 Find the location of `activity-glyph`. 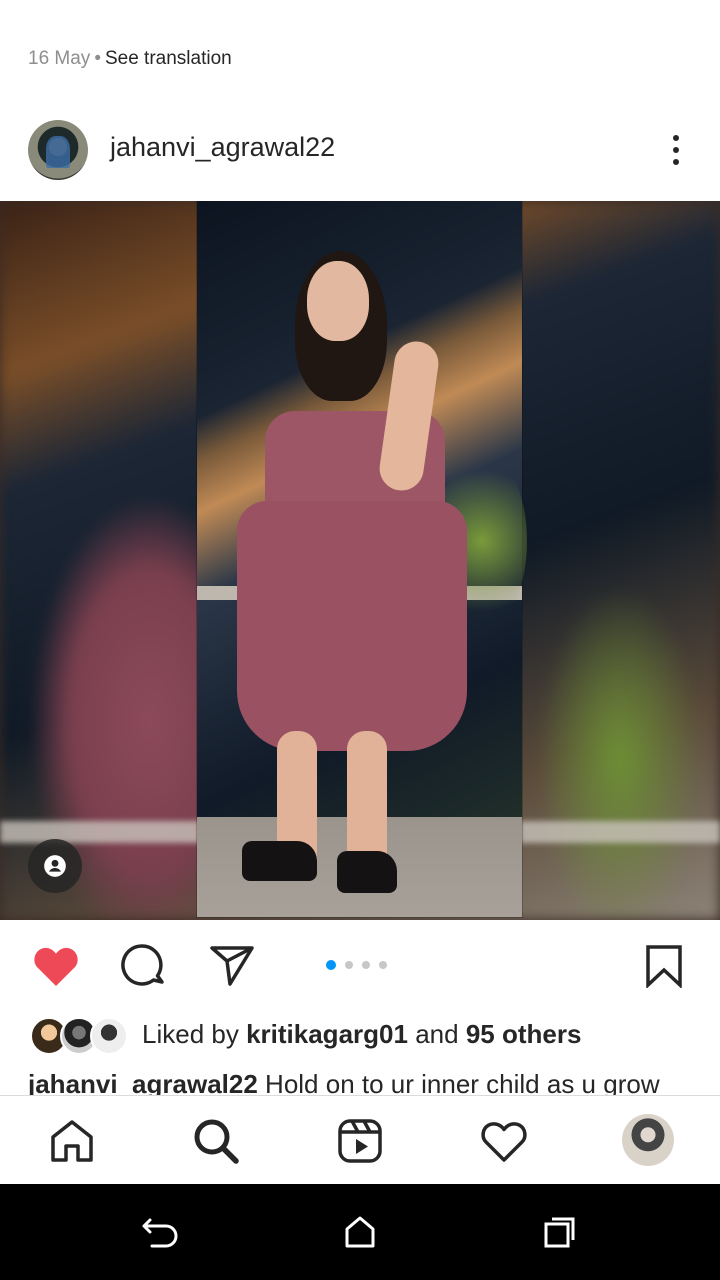

activity-glyph is located at coordinates (504, 1142).